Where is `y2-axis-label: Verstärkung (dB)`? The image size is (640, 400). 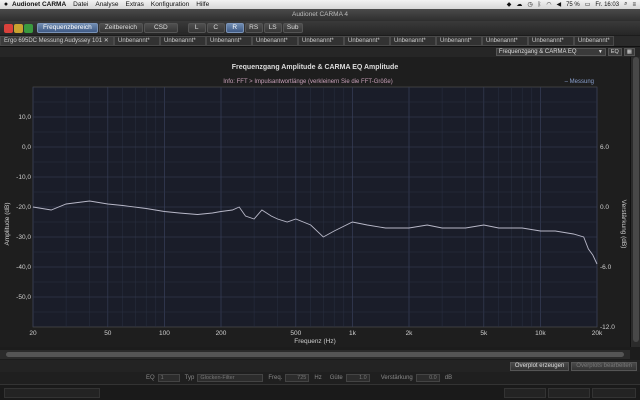 y2-axis-label: Verstärkung (dB) is located at coordinates (623, 224).